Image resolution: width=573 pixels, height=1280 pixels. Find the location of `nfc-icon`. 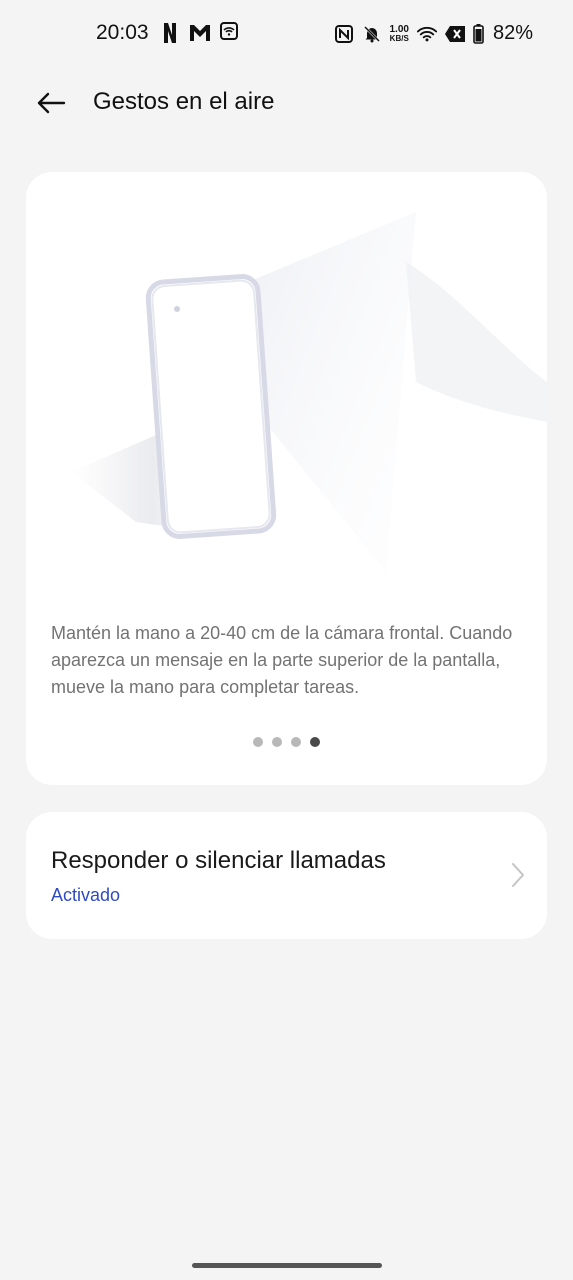

nfc-icon is located at coordinates (344, 34).